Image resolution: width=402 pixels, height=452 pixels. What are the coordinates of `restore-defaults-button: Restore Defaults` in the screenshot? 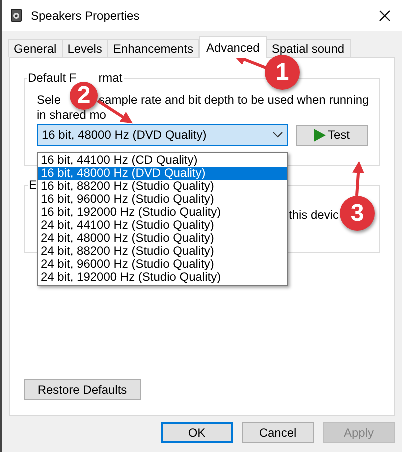 It's located at (82, 389).